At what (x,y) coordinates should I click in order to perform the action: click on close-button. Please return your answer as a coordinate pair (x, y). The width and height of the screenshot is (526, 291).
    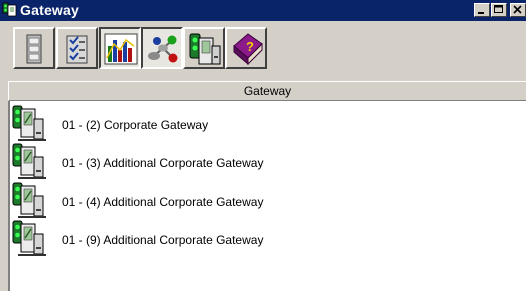
    Looking at the image, I should click on (518, 10).